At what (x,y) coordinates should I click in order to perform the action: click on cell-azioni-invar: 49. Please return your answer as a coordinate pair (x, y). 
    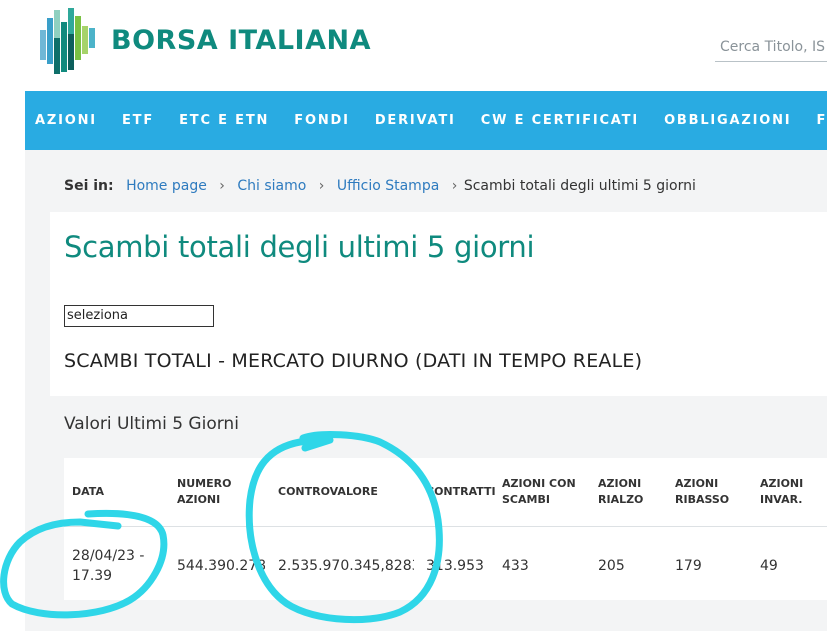
    Looking at the image, I should click on (769, 566).